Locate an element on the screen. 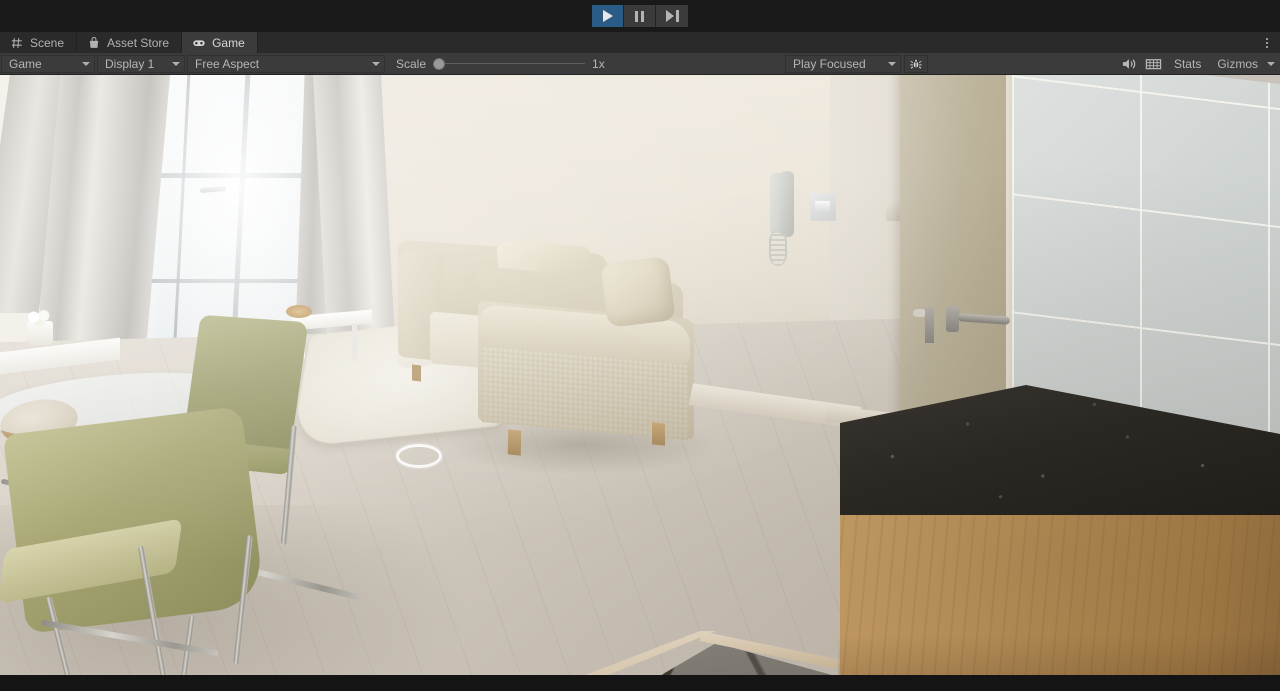  tab-game: Game is located at coordinates (220, 42).